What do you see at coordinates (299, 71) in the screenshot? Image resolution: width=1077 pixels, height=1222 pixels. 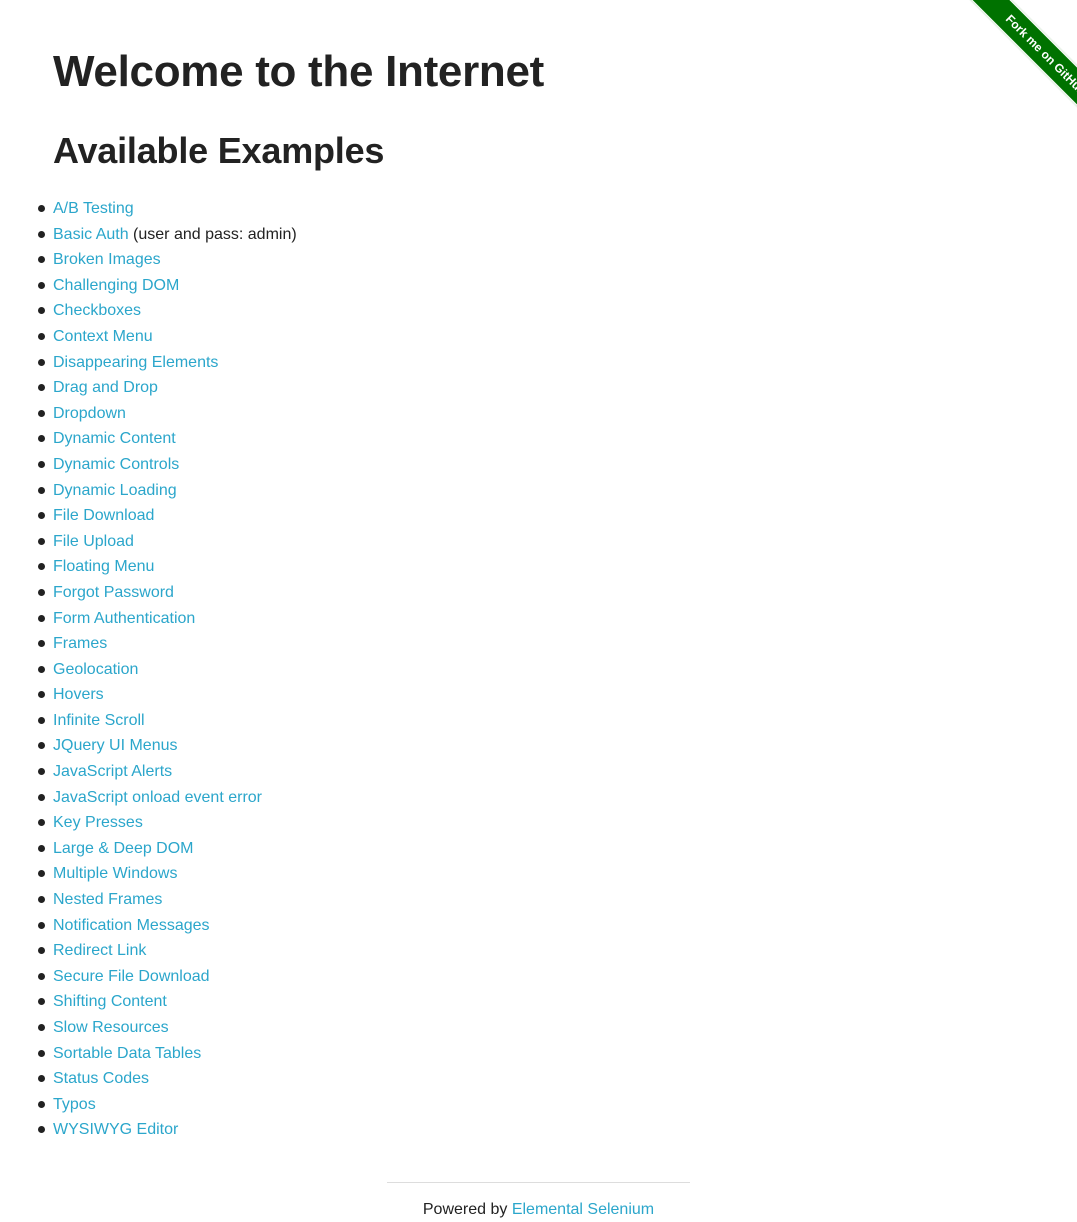 I see `page-title: Welcome to the Internet` at bounding box center [299, 71].